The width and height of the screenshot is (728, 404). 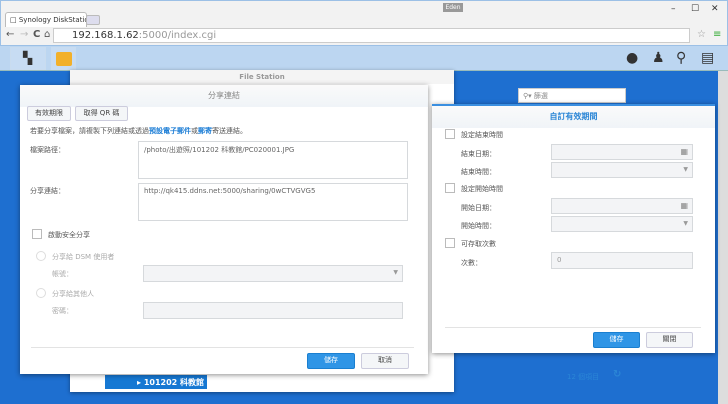 I want to click on filter-input: ⚲▾ 篩選, so click(x=572, y=95).